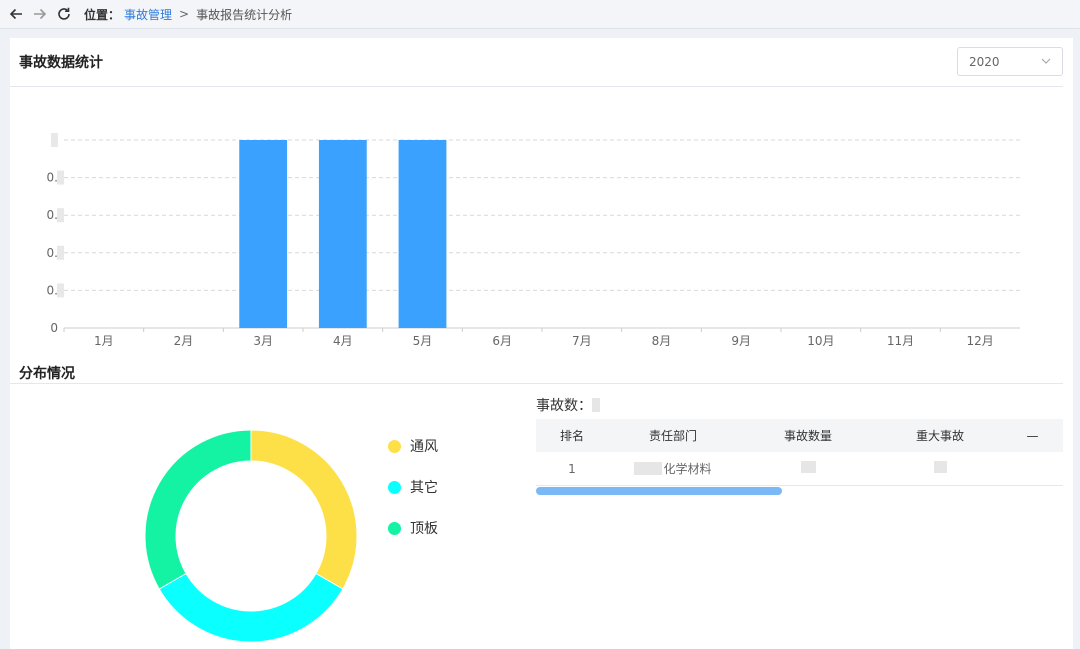  I want to click on cell-accident-count, so click(808, 468).